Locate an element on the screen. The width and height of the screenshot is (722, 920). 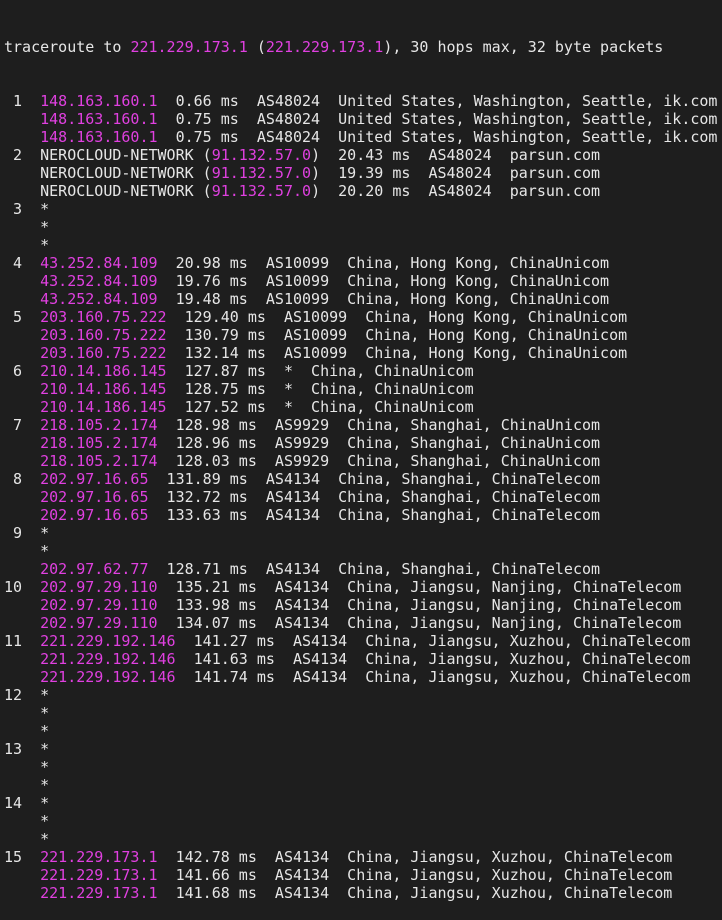
header-prefix: traceroute to is located at coordinates (67, 47).